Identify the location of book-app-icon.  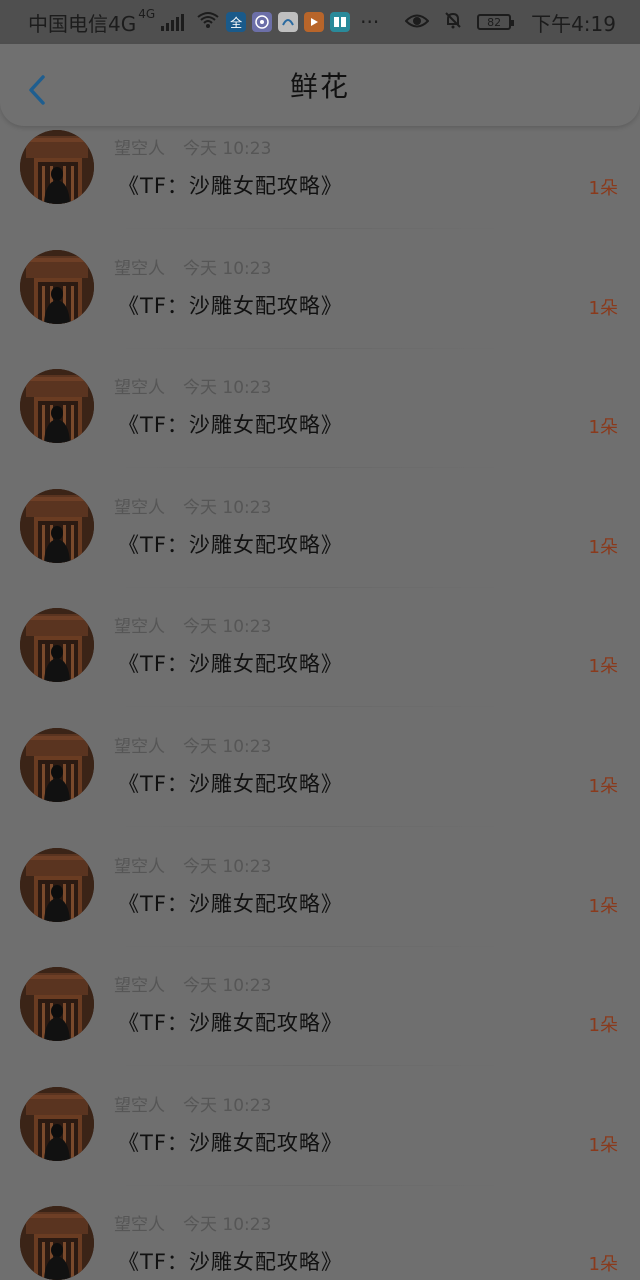
(340, 22).